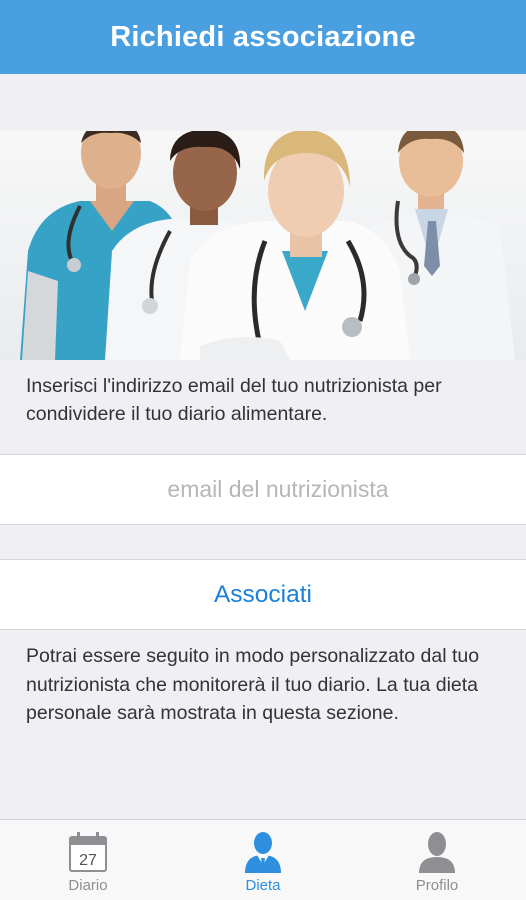  I want to click on associate-button-label: Associati, so click(263, 594).